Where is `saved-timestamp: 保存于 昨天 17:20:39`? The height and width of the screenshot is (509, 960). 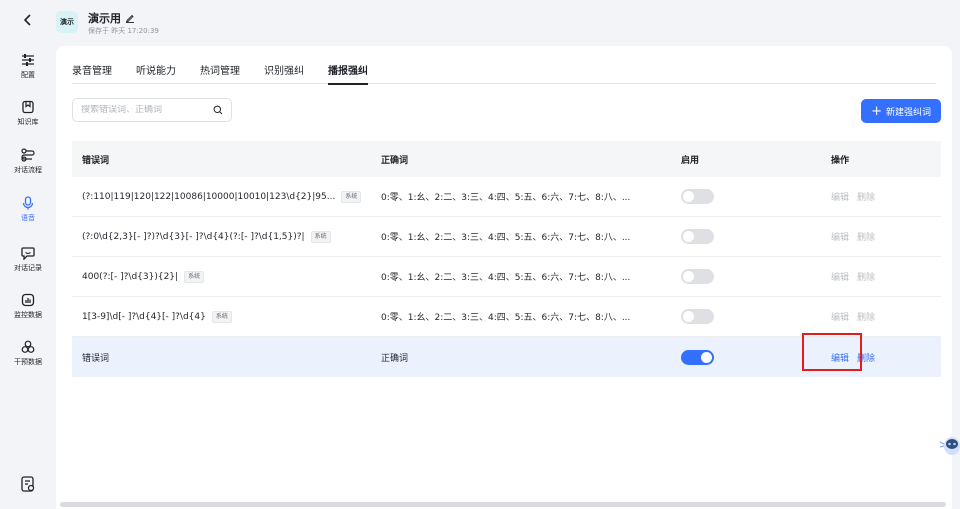
saved-timestamp: 保存于 昨天 17:20:39 is located at coordinates (123, 31).